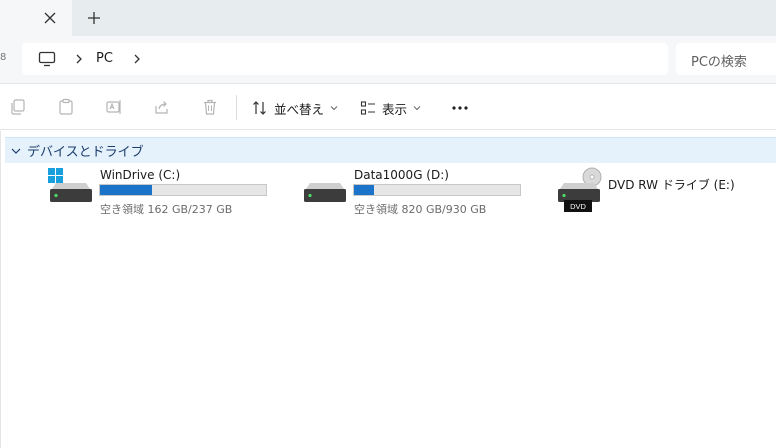 The height and width of the screenshot is (448, 776). I want to click on tab-active, so click(36, 18).